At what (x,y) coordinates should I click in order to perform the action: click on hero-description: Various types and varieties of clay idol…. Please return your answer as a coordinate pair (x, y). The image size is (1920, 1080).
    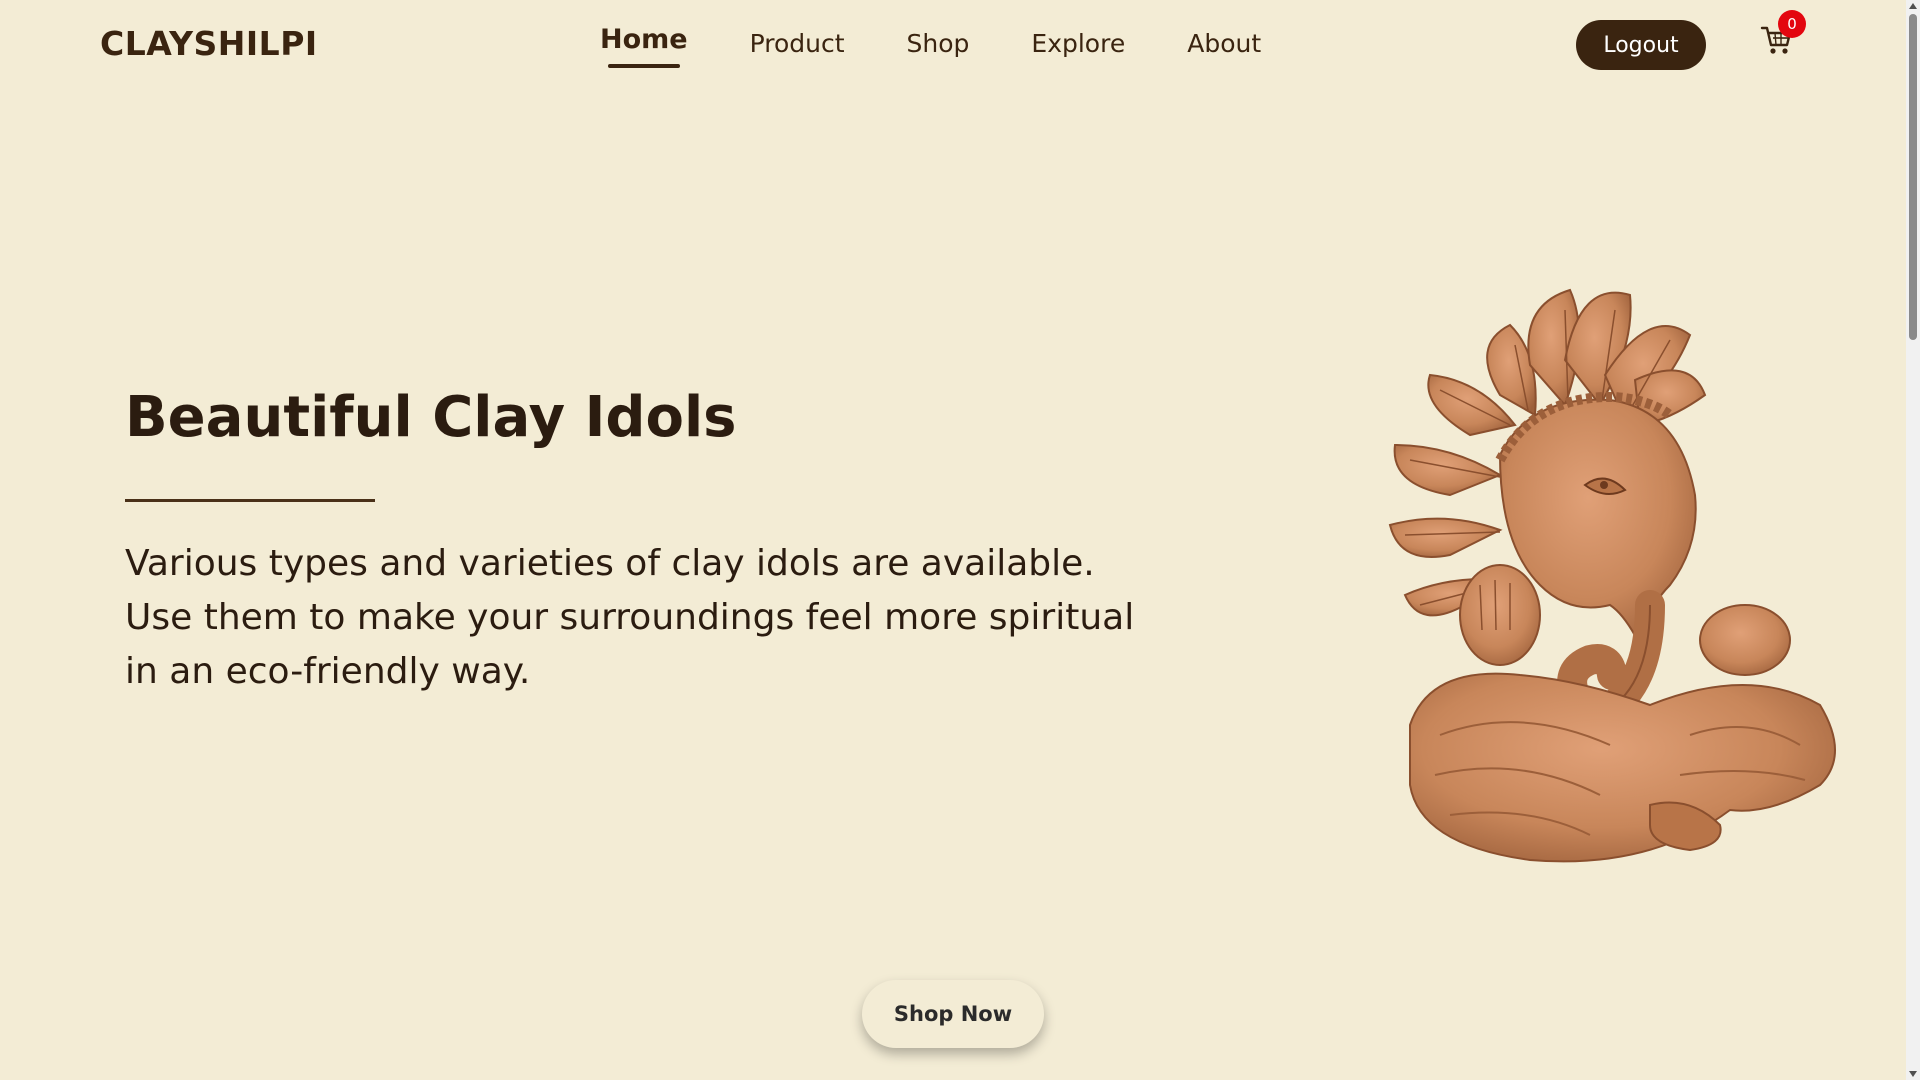
    Looking at the image, I should click on (630, 617).